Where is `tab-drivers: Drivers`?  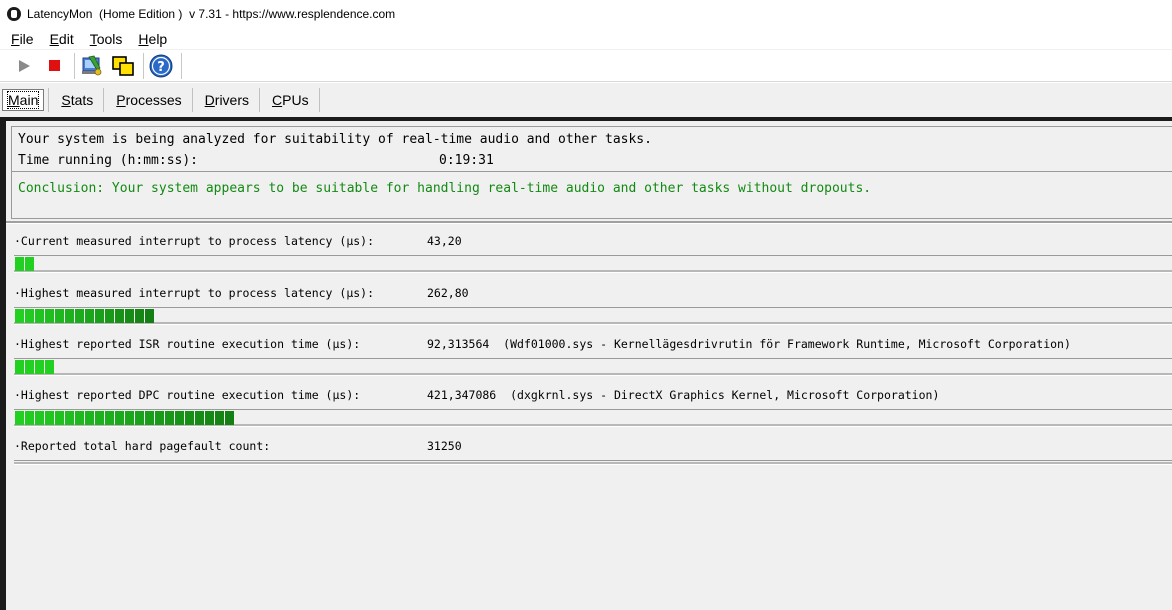 tab-drivers: Drivers is located at coordinates (227, 100).